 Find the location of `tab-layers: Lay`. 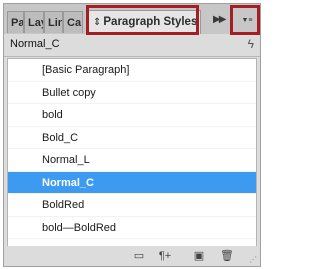

tab-layers: Lay is located at coordinates (34, 22).